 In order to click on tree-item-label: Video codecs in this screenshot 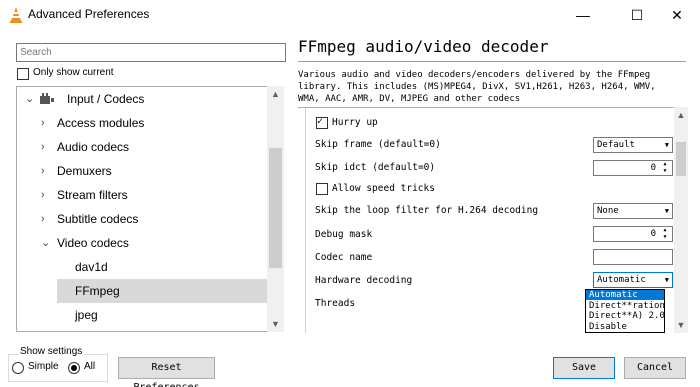, I will do `click(93, 243)`.